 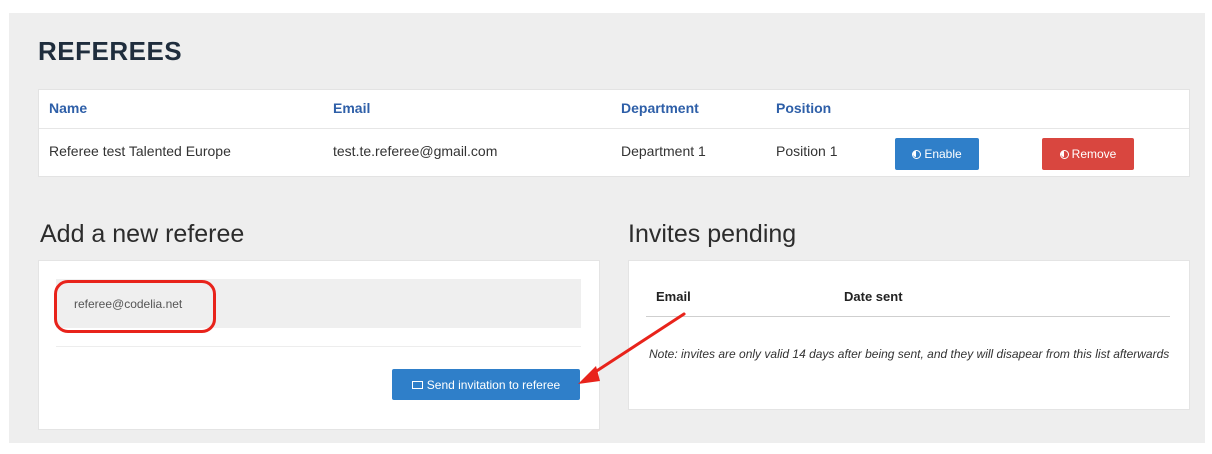 What do you see at coordinates (873, 296) in the screenshot?
I see `invites-column-date-sent: Date sent` at bounding box center [873, 296].